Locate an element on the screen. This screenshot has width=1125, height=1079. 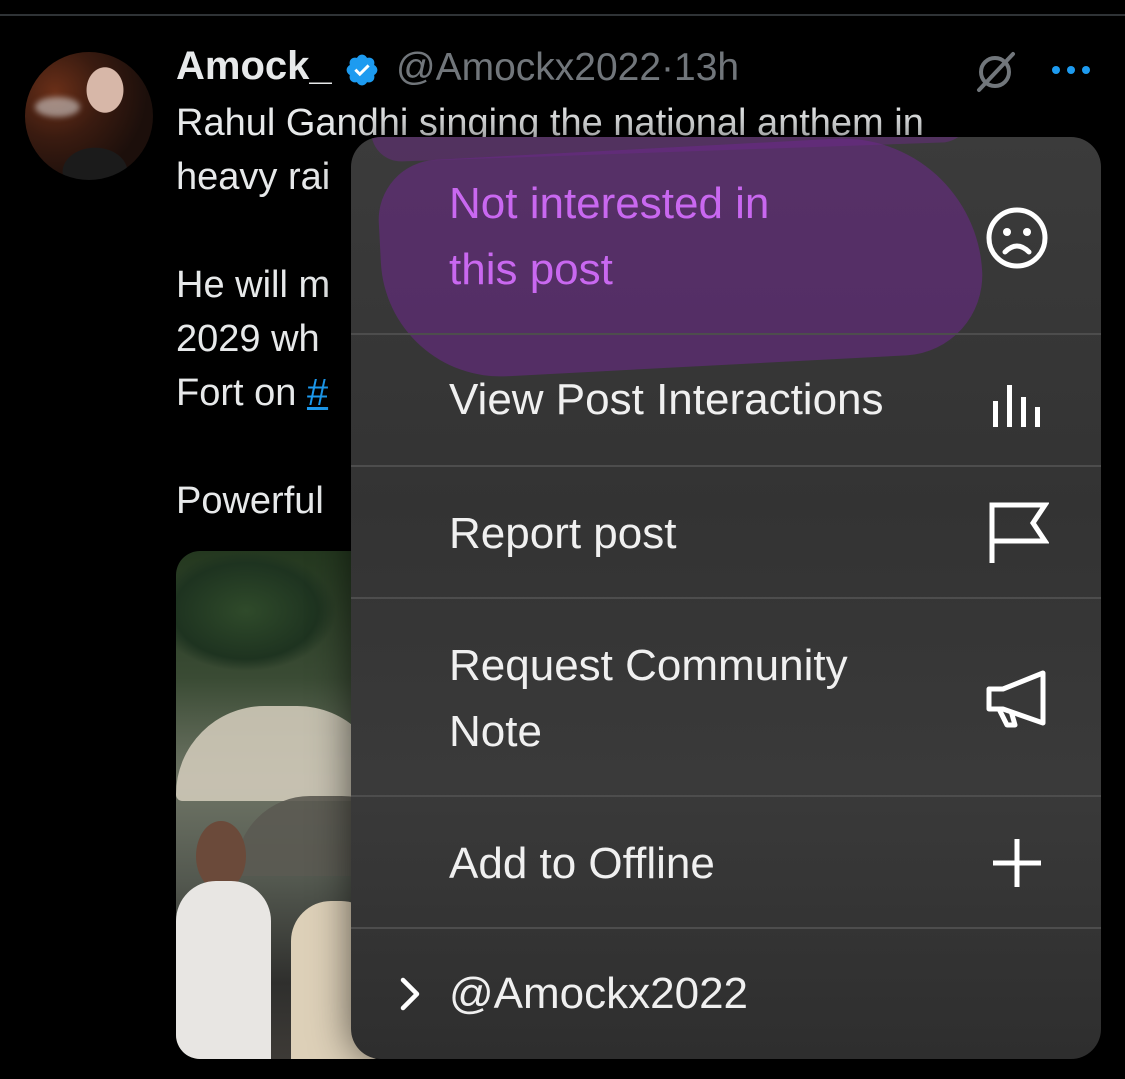
menu-item-not-interested-label-line2: this post is located at coordinates (531, 269).